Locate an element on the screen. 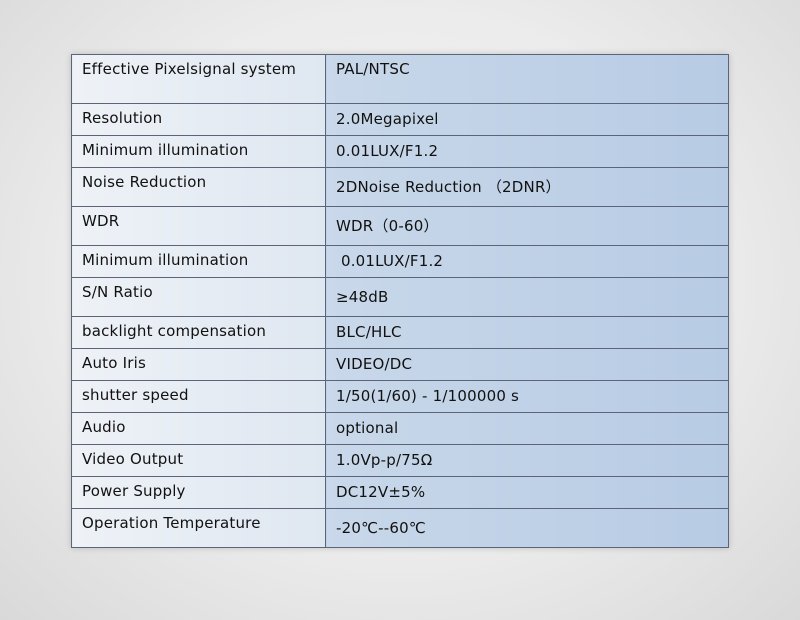 This screenshot has width=800, height=620. spec-value: WDR（0-60） is located at coordinates (527, 226).